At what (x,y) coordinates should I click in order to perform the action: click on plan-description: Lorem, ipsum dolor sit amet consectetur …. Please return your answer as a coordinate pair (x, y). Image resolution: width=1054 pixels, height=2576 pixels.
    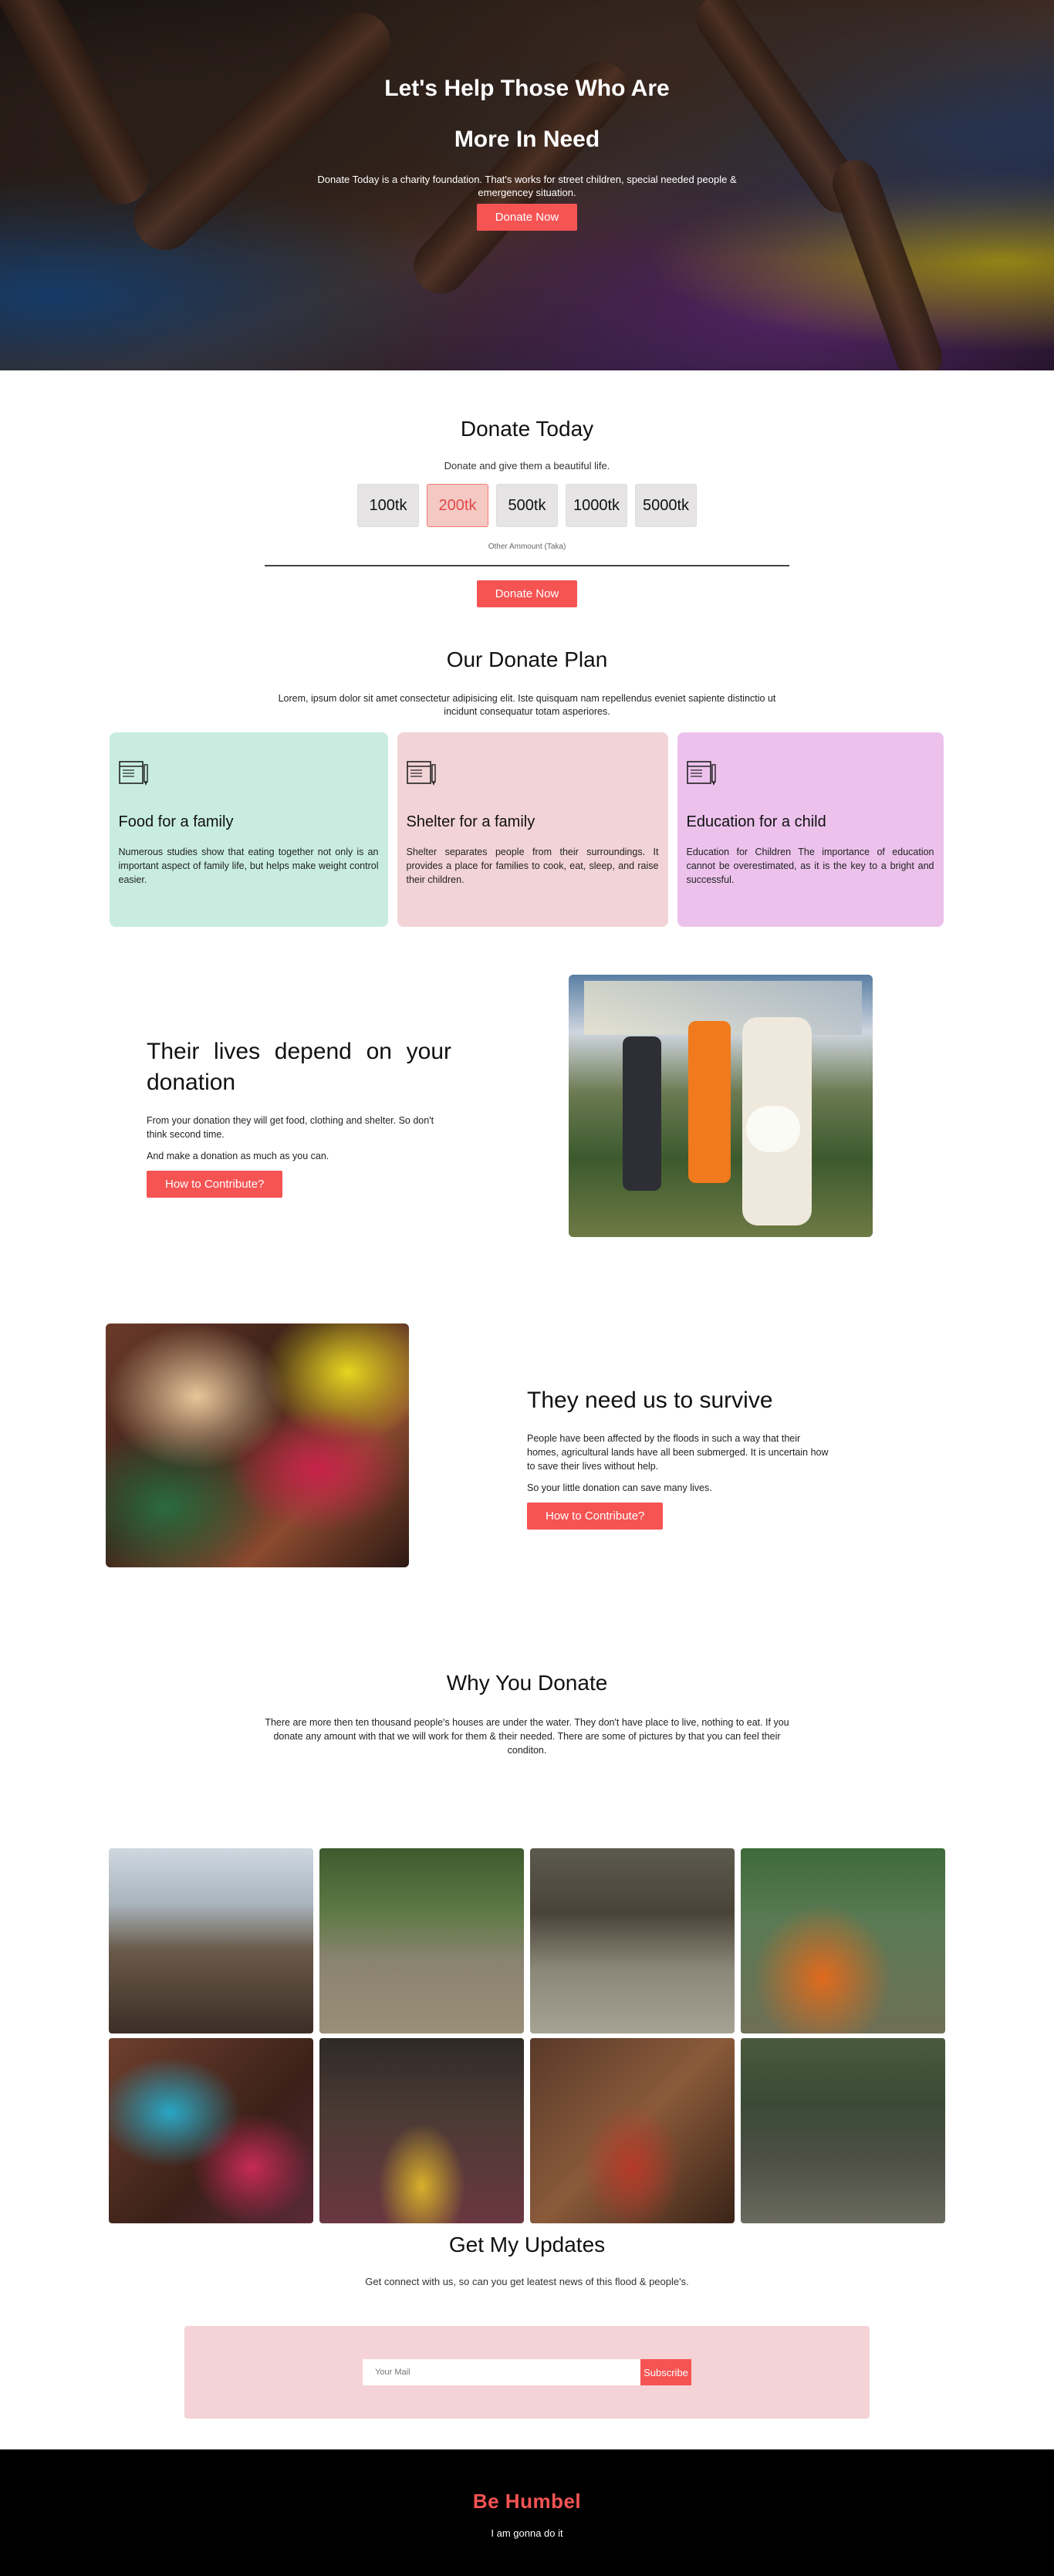
    Looking at the image, I should click on (527, 705).